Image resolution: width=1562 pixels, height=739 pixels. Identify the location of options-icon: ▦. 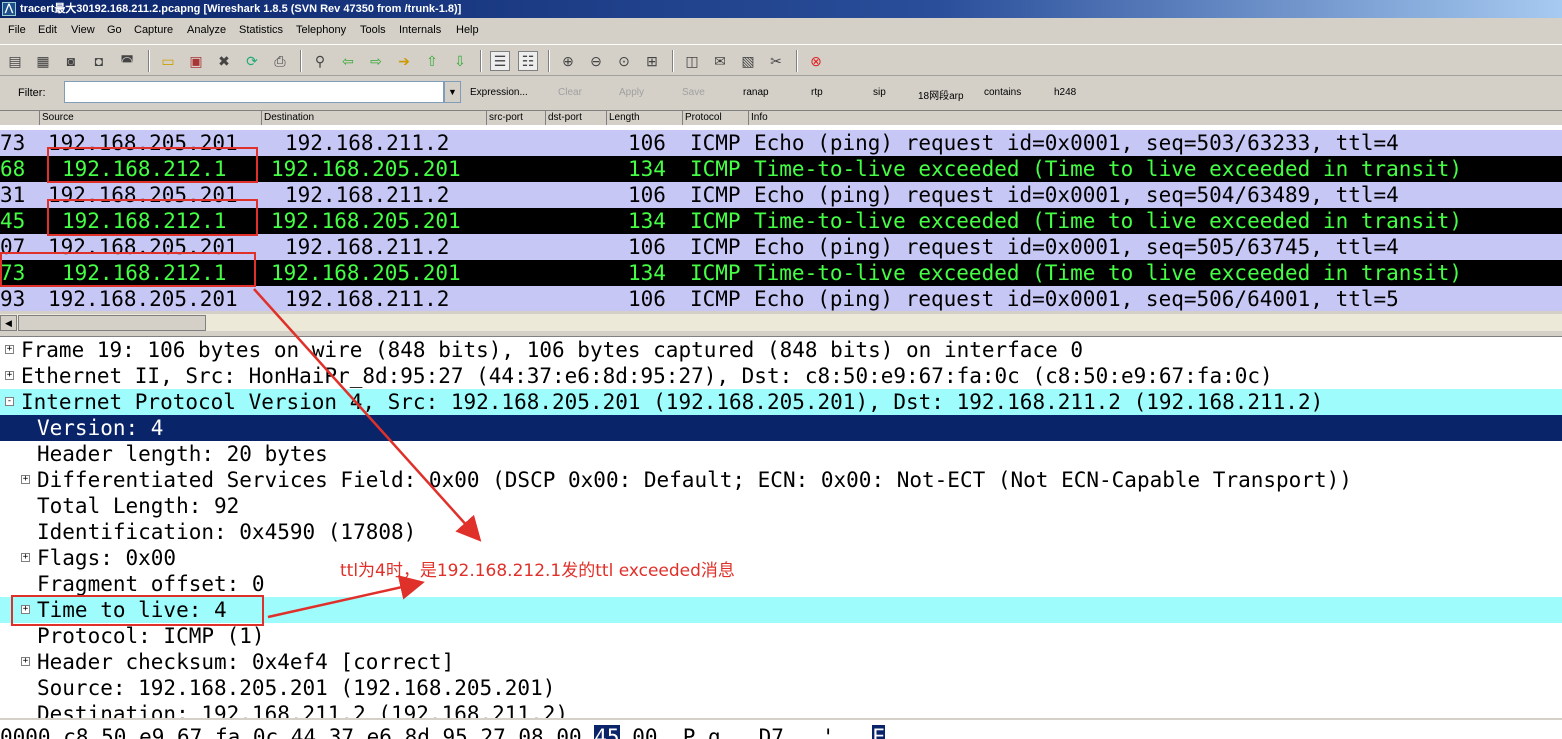
(43, 61).